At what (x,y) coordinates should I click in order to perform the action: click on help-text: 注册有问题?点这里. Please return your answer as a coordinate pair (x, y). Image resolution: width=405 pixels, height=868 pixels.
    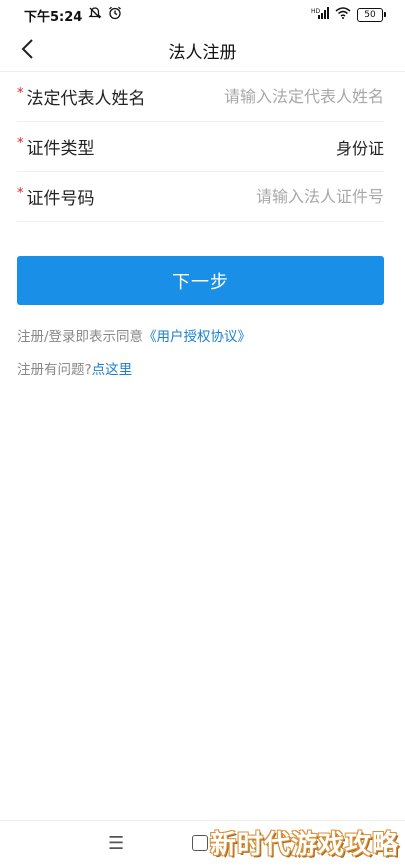
    Looking at the image, I should click on (74, 368).